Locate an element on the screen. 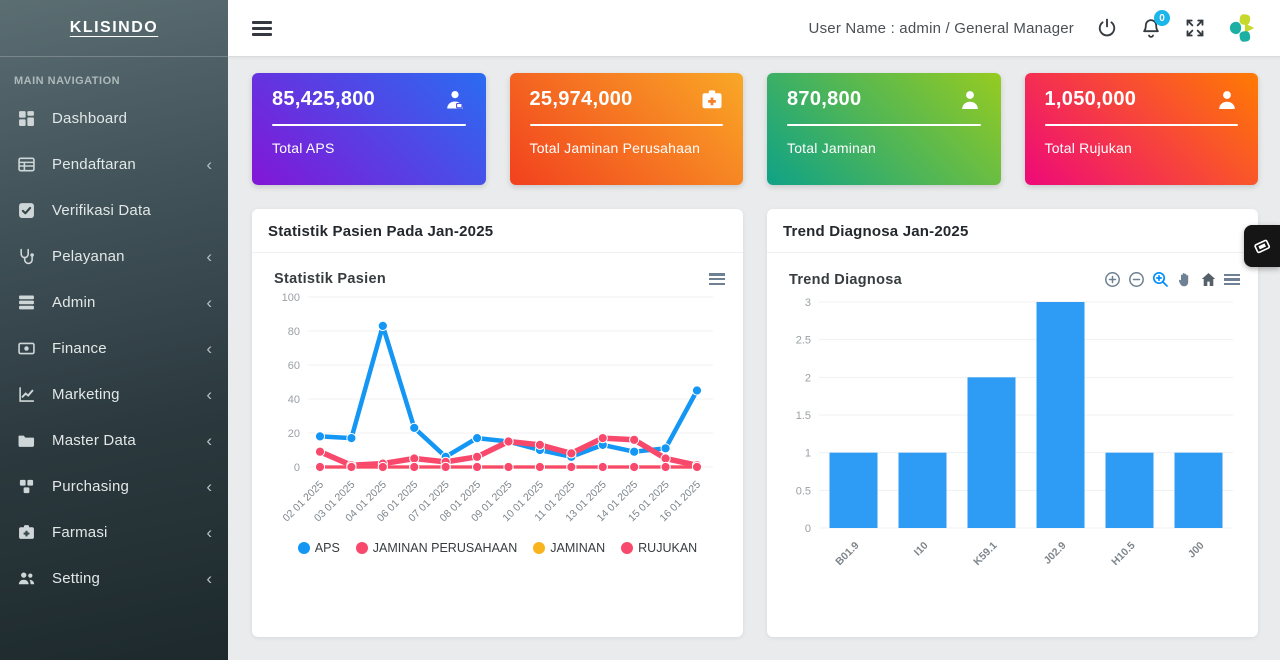  legend-item-jaminan: JAMINAN is located at coordinates (569, 548).